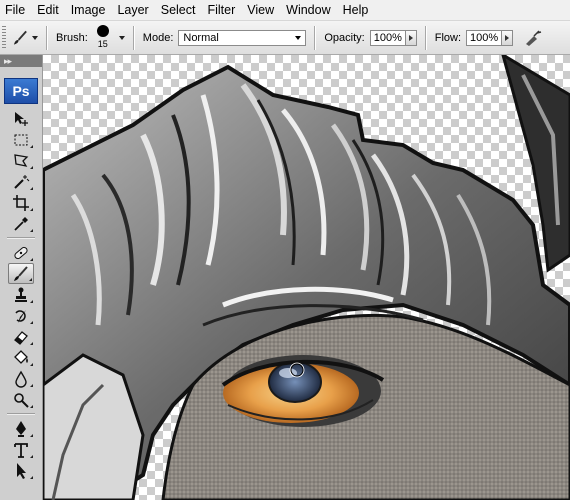 The height and width of the screenshot is (500, 570). I want to click on toolbox: ▸▸ Ps, so click(21, 277).